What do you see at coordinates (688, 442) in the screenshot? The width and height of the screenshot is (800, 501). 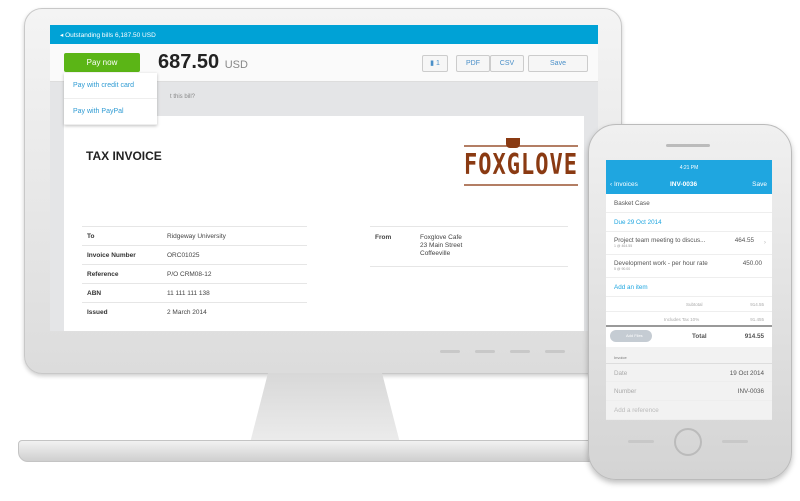 I see `home-button` at bounding box center [688, 442].